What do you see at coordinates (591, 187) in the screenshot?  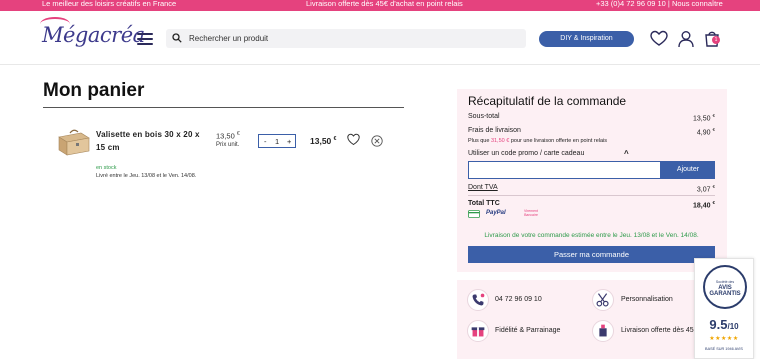 I see `tva-row: Dont TVA` at bounding box center [591, 187].